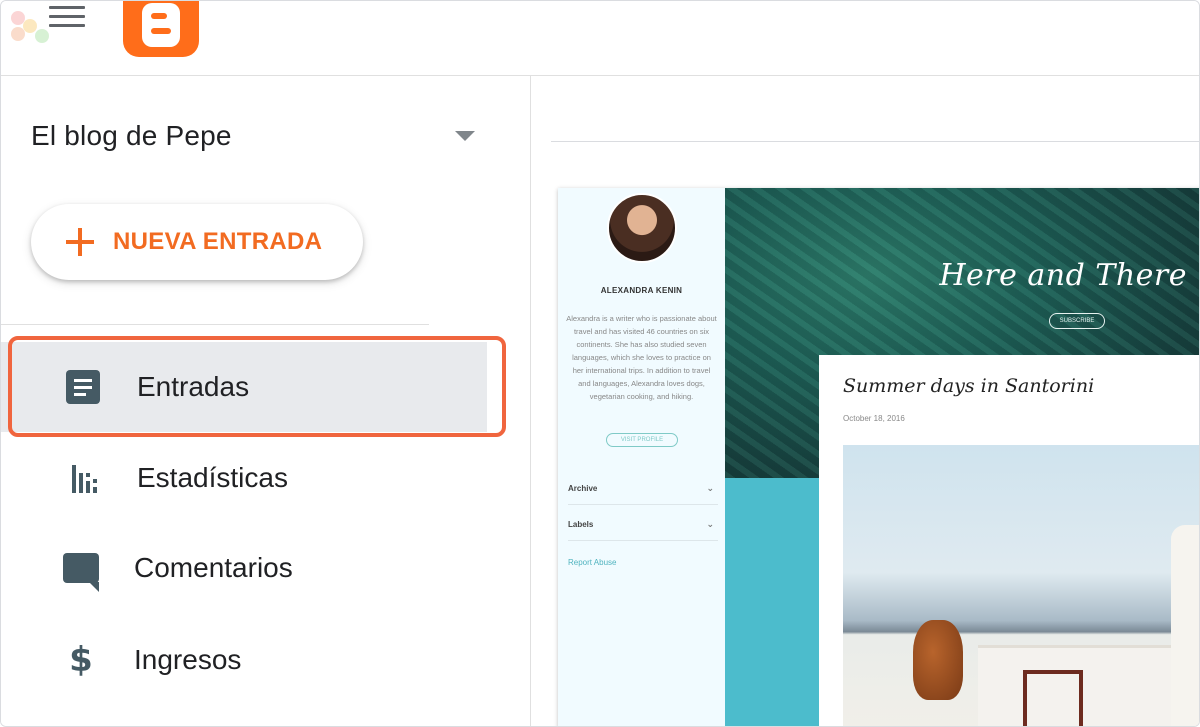 This screenshot has height=727, width=1200. I want to click on sidebar-item-comentarios: Comentarios, so click(244, 568).